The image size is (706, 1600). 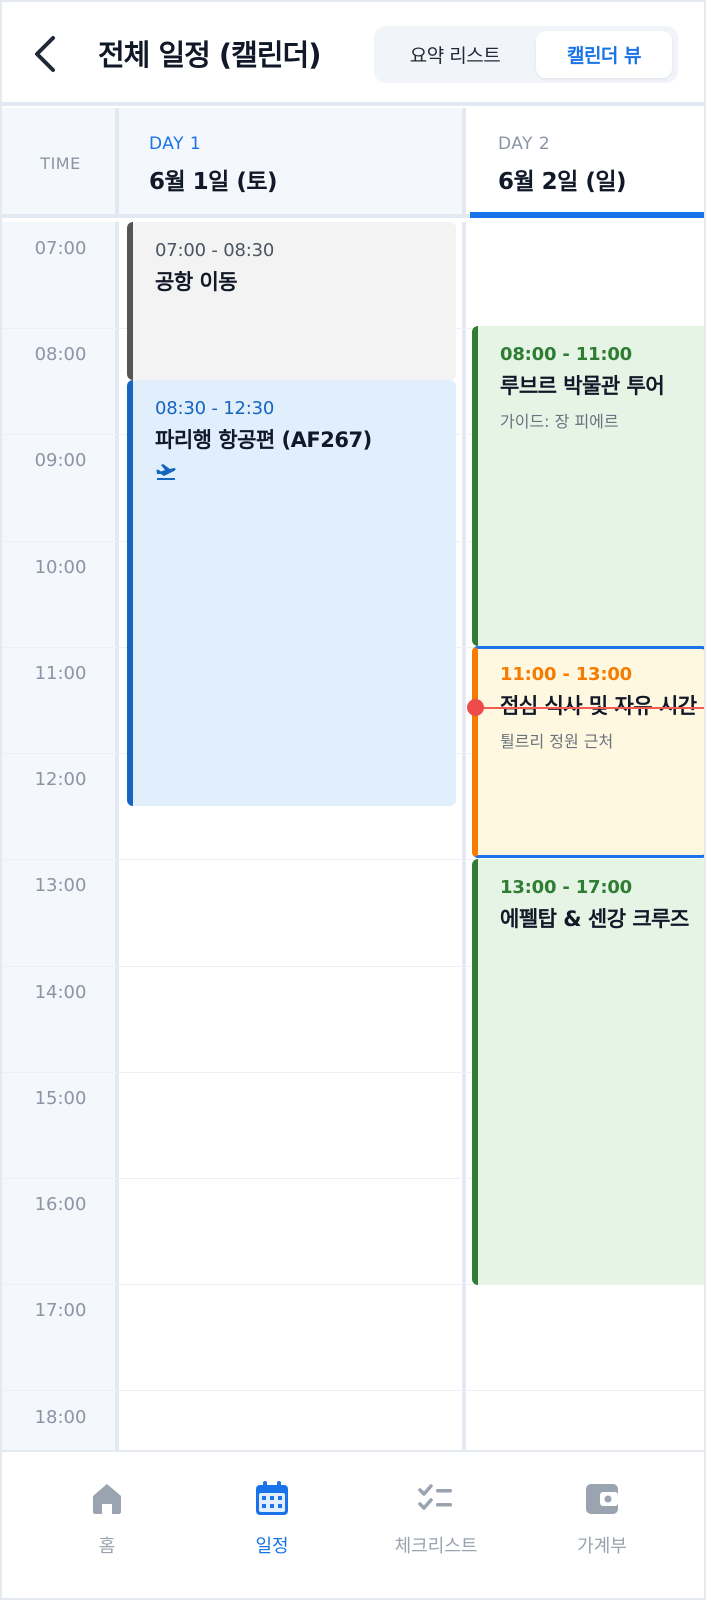 I want to click on event-card: 08:30 - 12:30 파리행 항공편 (AF267), so click(x=291, y=593).